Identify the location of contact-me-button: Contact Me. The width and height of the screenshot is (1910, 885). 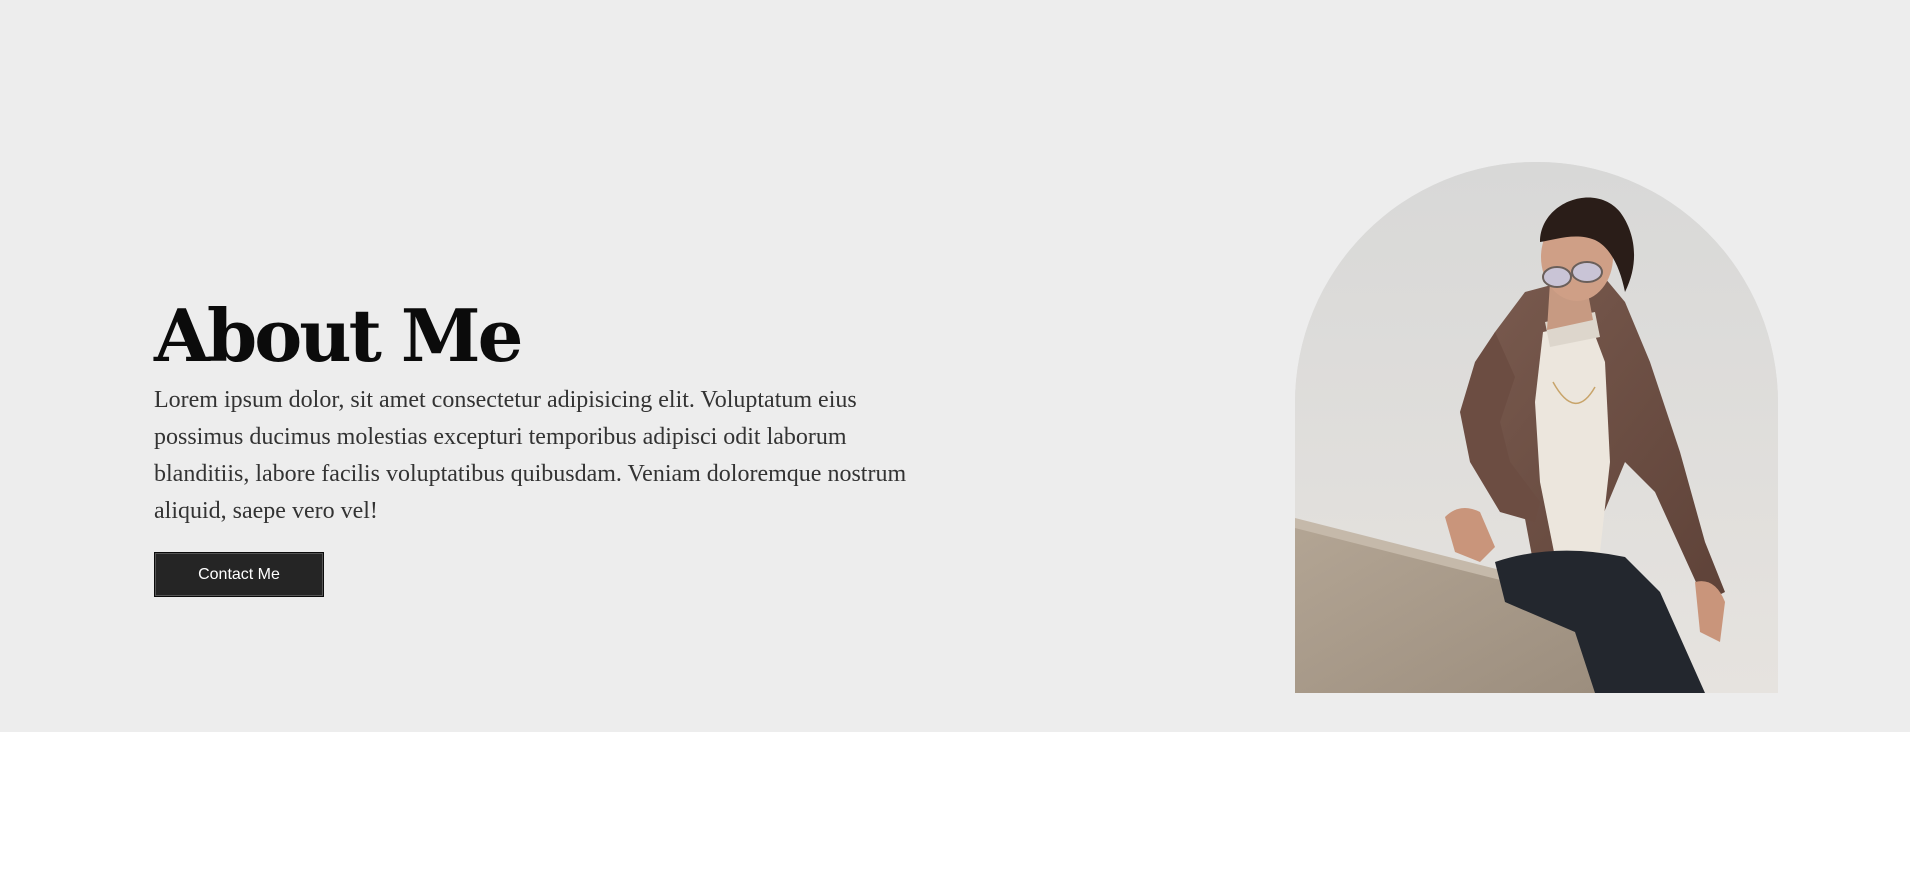
(239, 574).